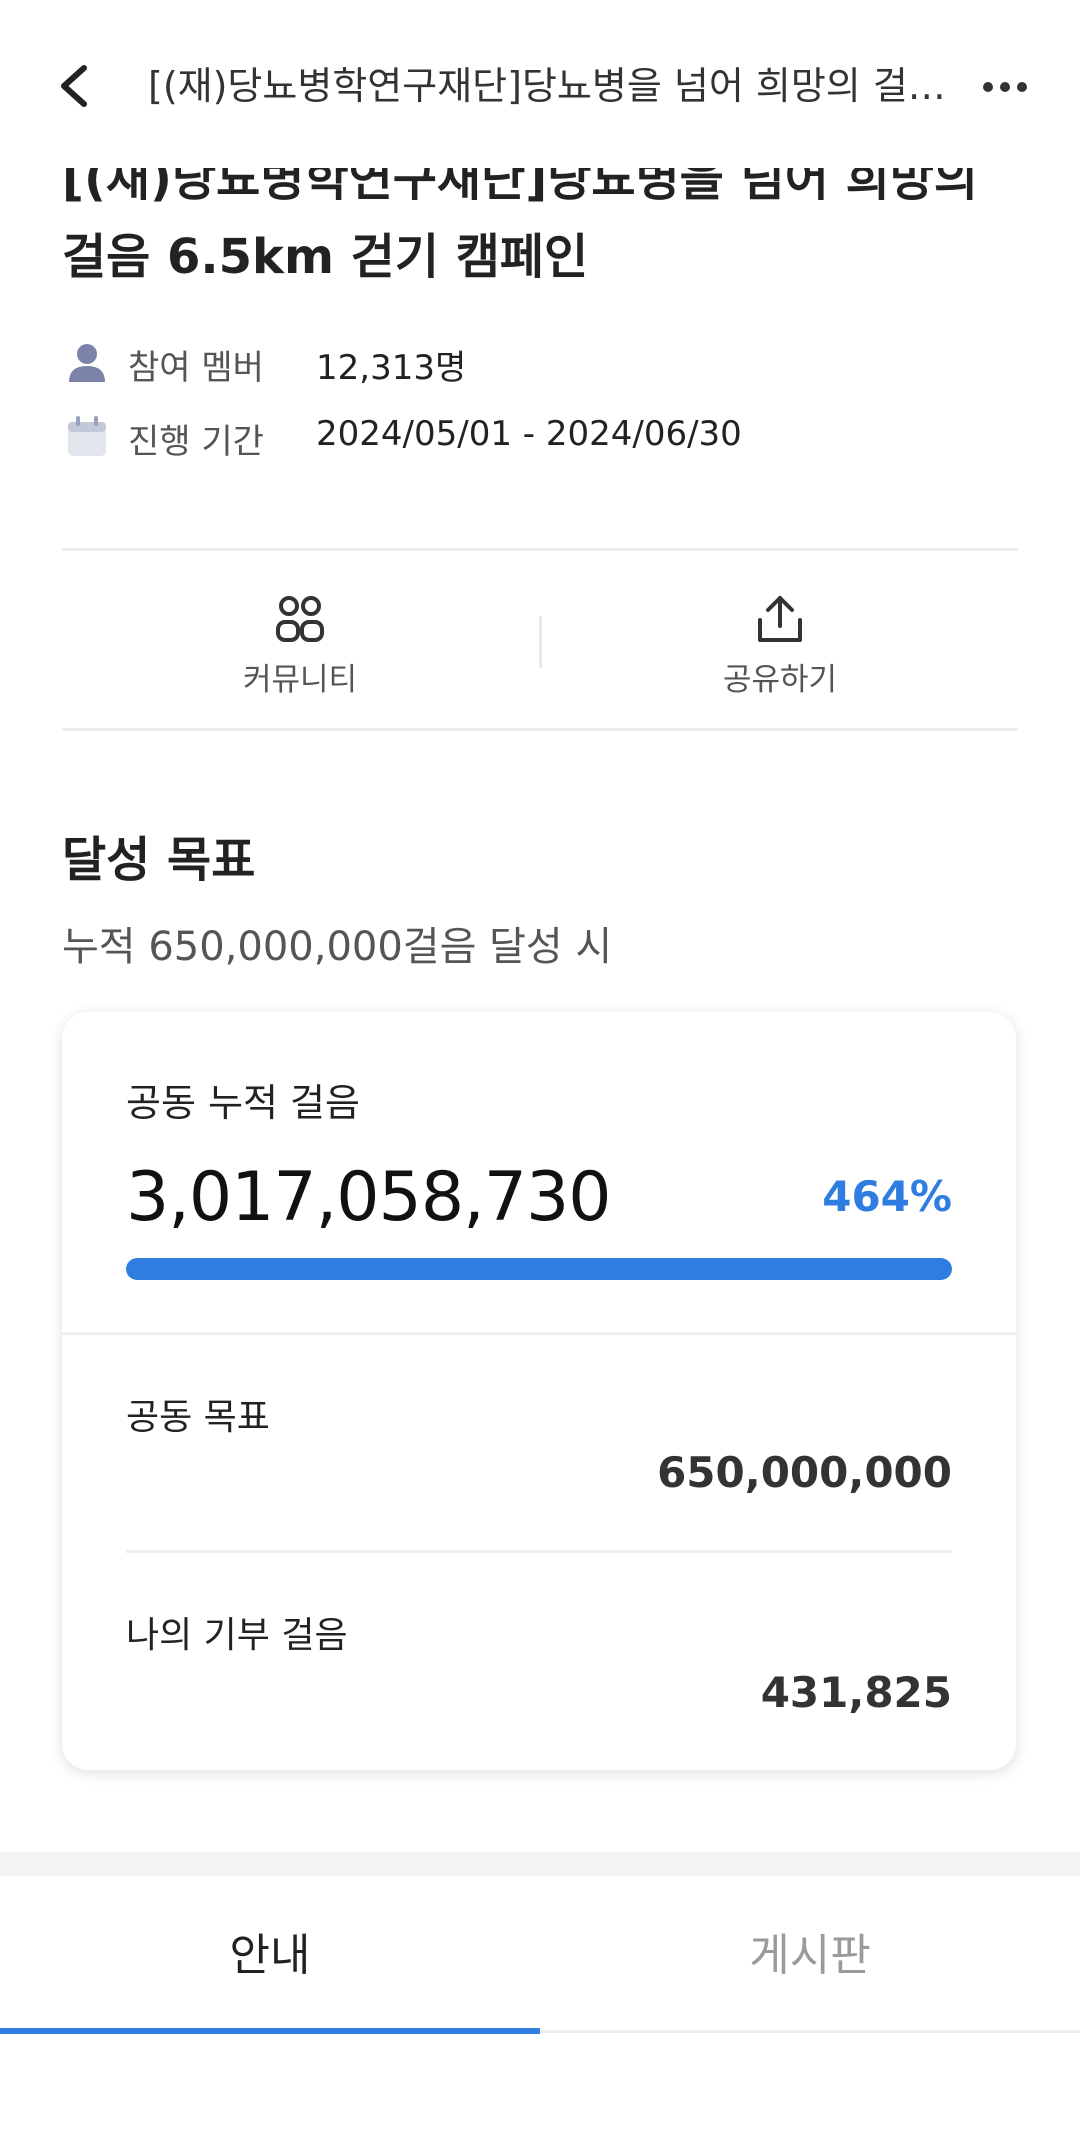 This screenshot has width=1080, height=2133. What do you see at coordinates (237, 1635) in the screenshot?
I see `my-steps-label: 나의 기부 걸음` at bounding box center [237, 1635].